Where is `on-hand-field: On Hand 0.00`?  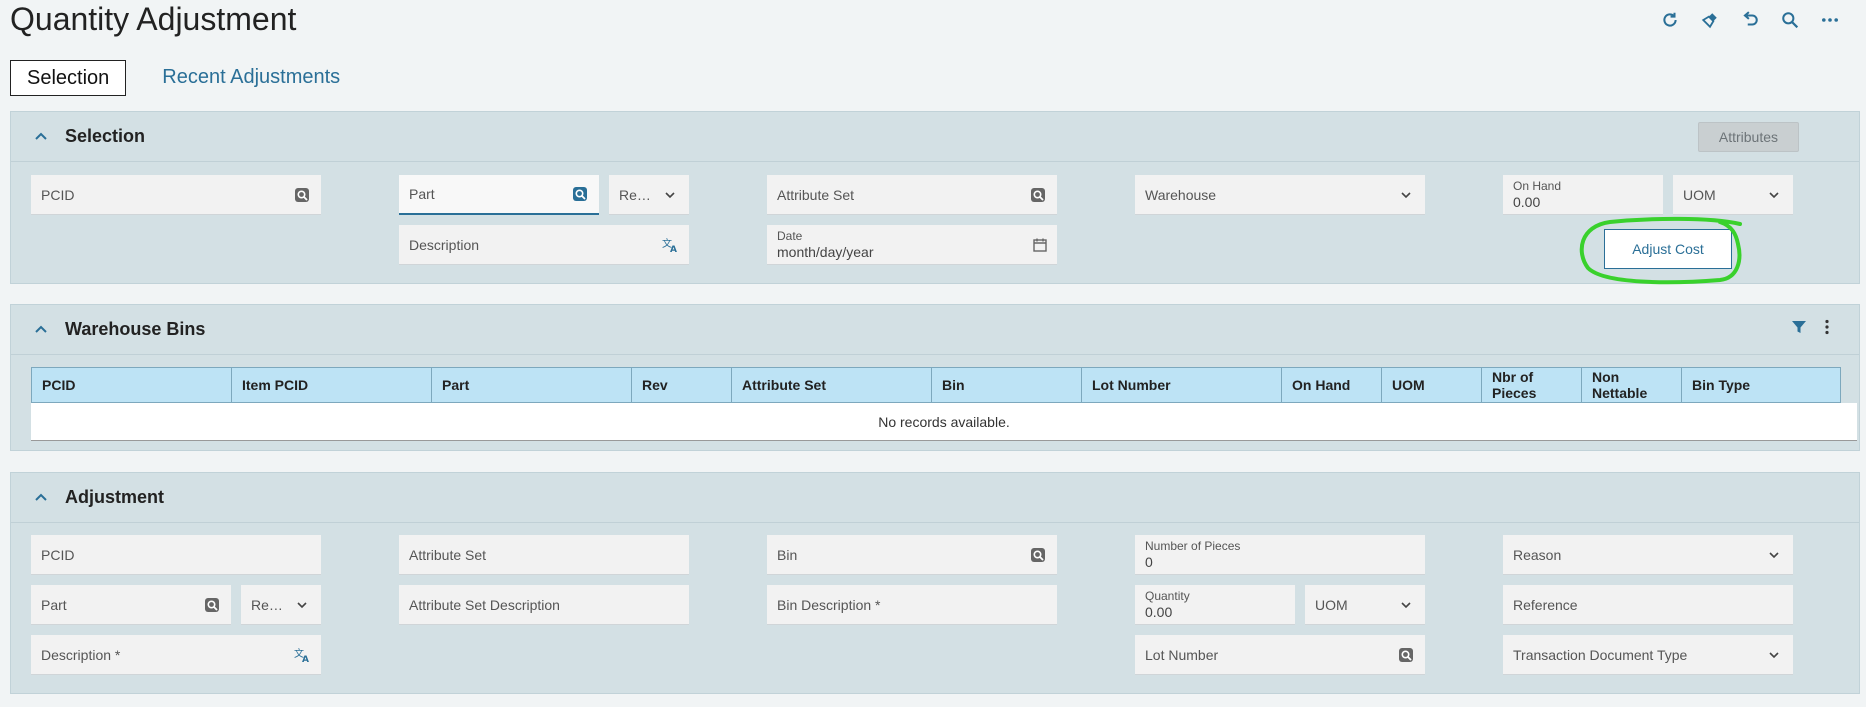
on-hand-field: On Hand 0.00 is located at coordinates (1583, 195).